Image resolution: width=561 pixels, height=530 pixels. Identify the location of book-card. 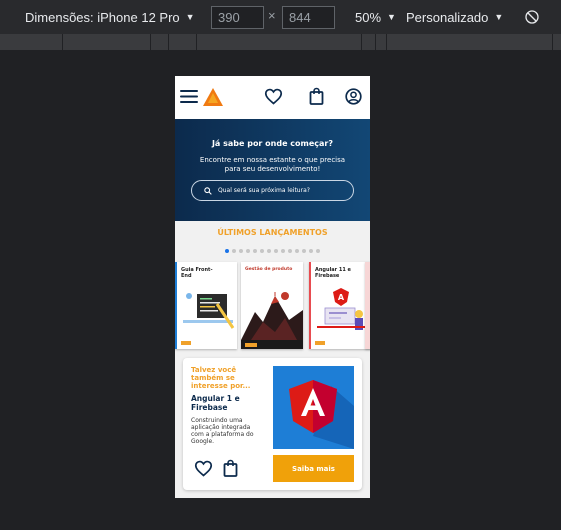
(367, 305).